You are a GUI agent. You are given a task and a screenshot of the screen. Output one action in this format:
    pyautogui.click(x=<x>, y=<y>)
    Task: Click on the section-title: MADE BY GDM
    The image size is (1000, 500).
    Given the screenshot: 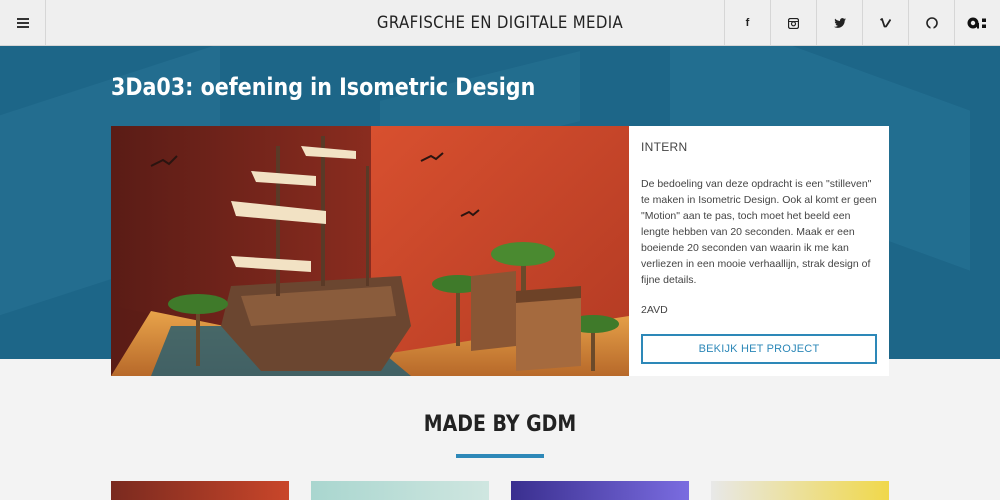 What is the action you would take?
    pyautogui.click(x=500, y=424)
    